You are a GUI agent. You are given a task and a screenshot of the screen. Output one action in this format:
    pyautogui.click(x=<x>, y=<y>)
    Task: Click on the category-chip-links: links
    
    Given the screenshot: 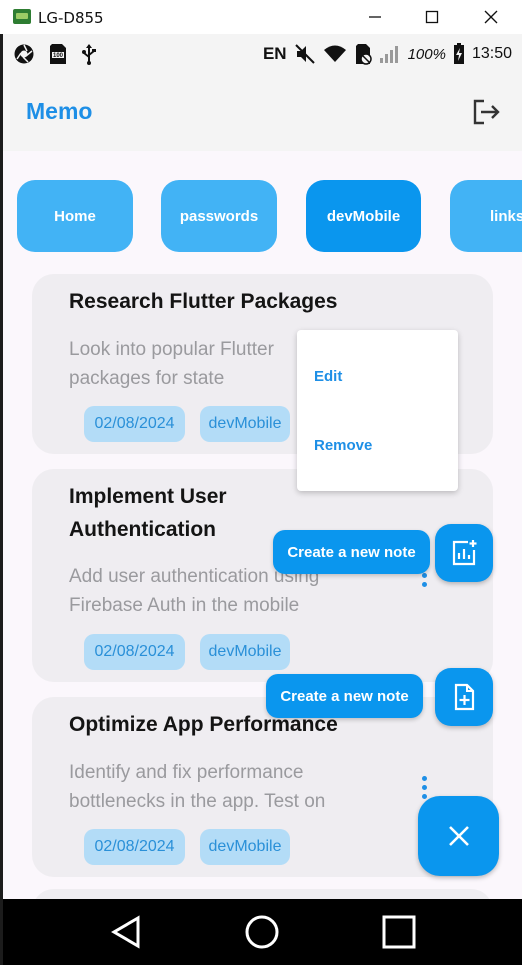 What is the action you would take?
    pyautogui.click(x=486, y=216)
    